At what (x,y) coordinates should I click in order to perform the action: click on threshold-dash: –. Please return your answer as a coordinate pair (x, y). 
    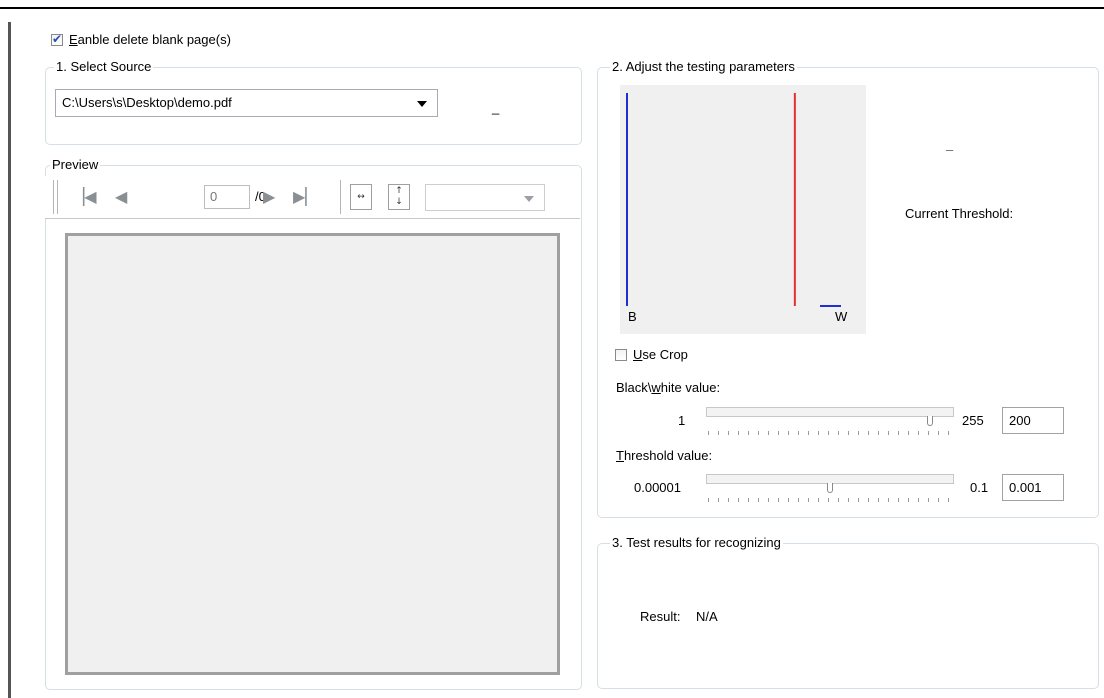
    Looking at the image, I should click on (950, 149).